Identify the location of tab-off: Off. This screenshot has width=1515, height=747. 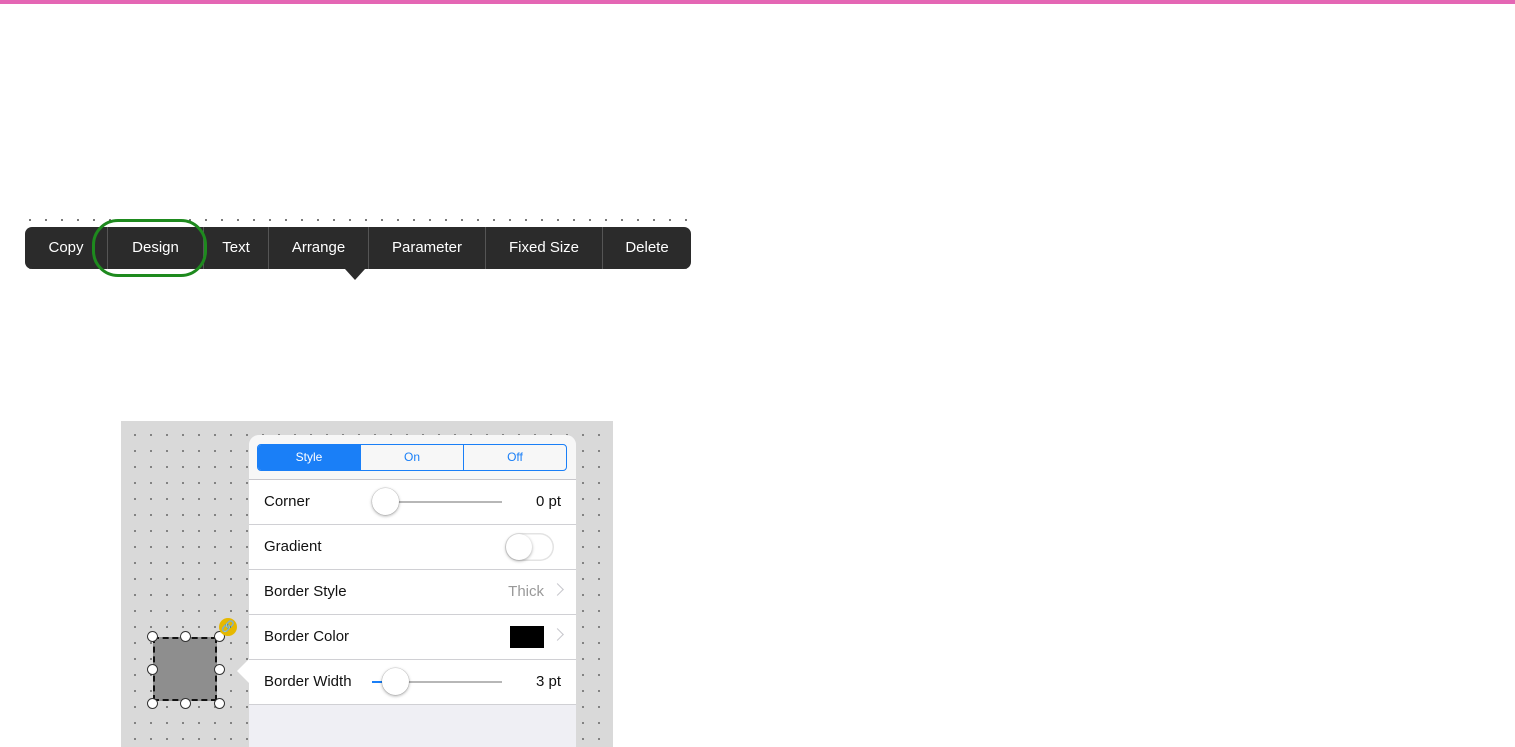
(515, 457).